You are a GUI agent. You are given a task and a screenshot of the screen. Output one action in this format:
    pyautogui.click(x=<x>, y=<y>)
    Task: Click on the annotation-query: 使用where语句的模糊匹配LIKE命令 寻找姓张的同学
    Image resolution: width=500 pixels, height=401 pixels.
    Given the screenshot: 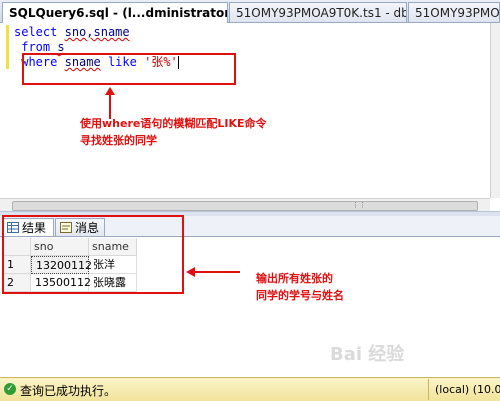 What is the action you would take?
    pyautogui.click(x=173, y=132)
    